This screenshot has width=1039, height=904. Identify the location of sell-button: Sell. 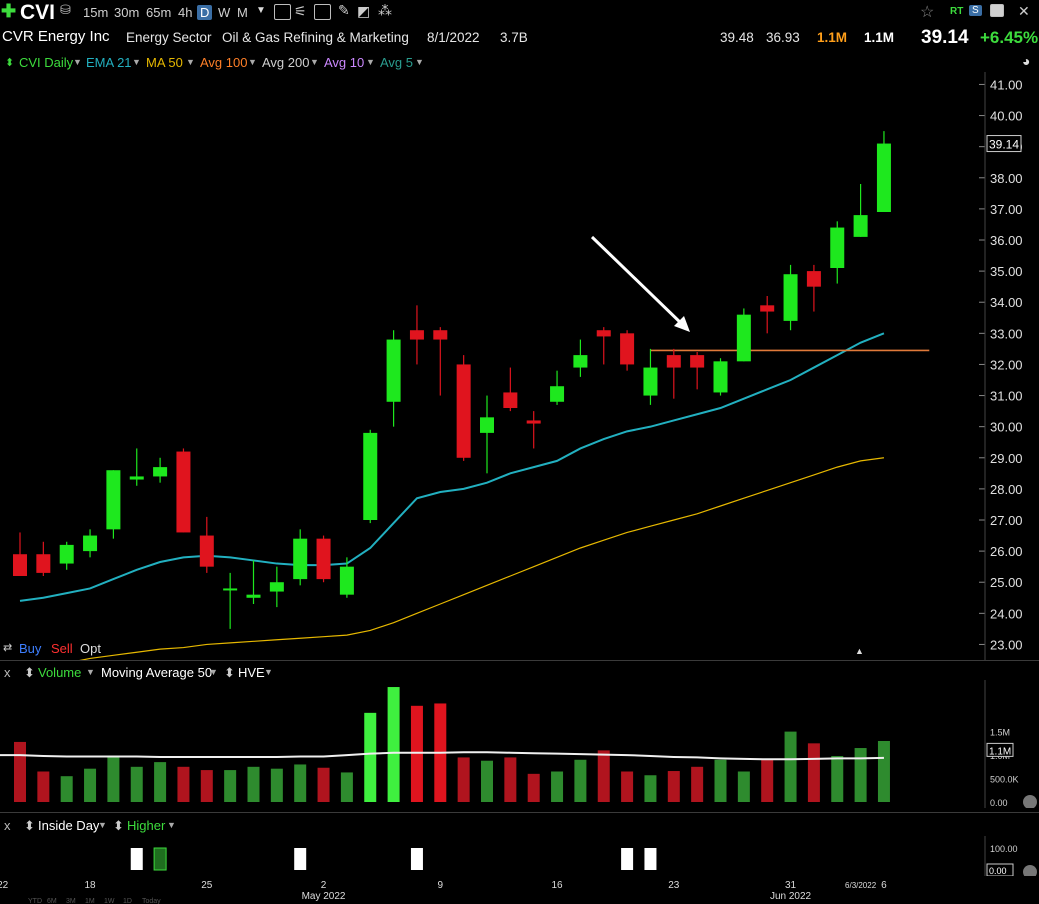
(62, 648).